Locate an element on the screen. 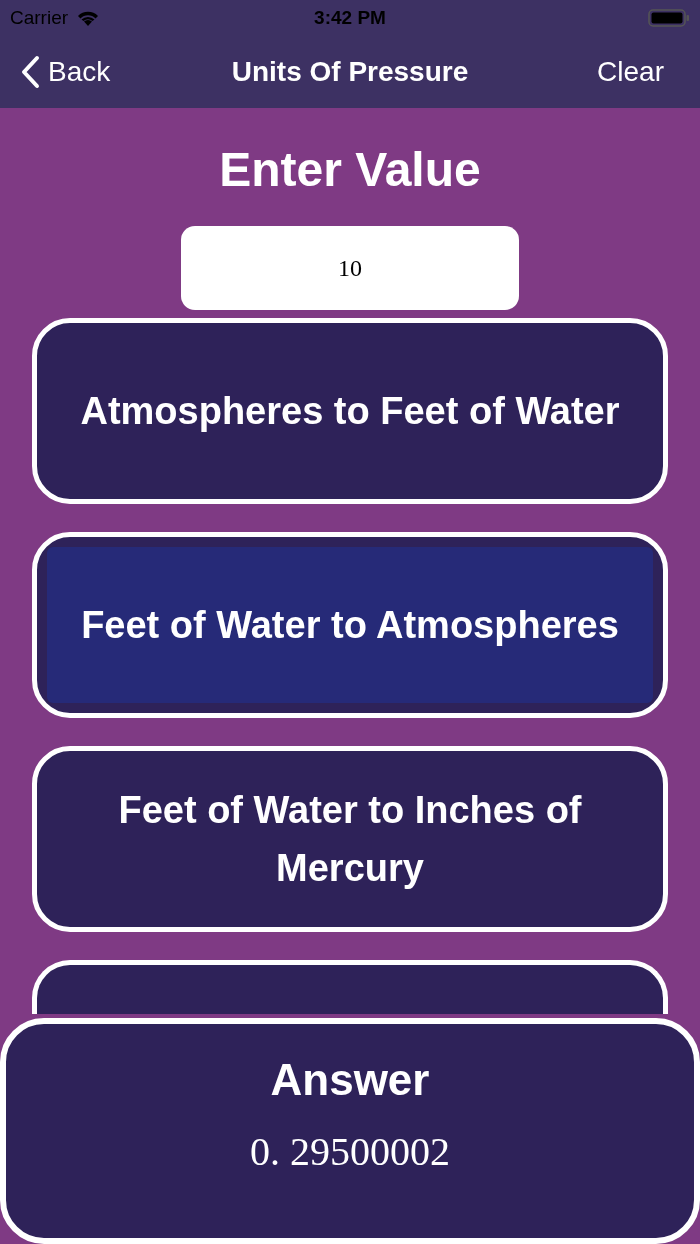 Image resolution: width=700 pixels, height=1244 pixels. enter-value-heading: Enter Value is located at coordinates (350, 170).